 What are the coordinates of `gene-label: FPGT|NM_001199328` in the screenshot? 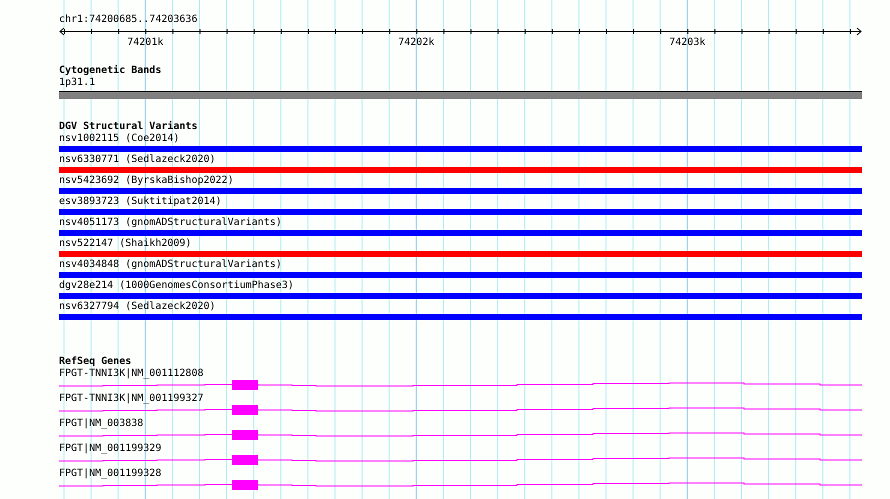 It's located at (110, 474).